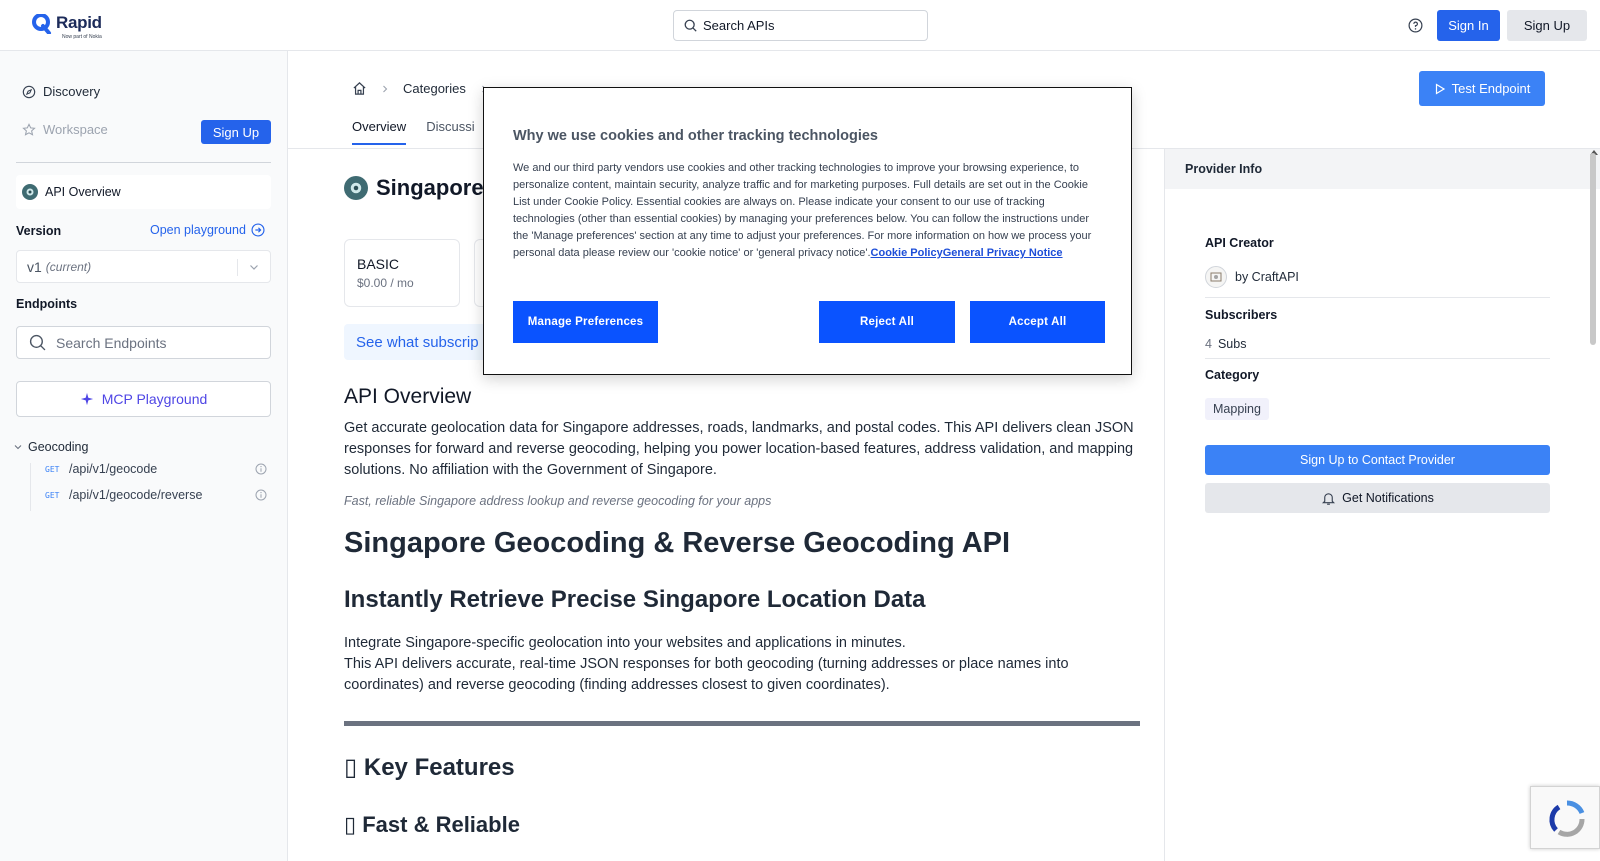  I want to click on reject-all-button: Reject All, so click(887, 322).